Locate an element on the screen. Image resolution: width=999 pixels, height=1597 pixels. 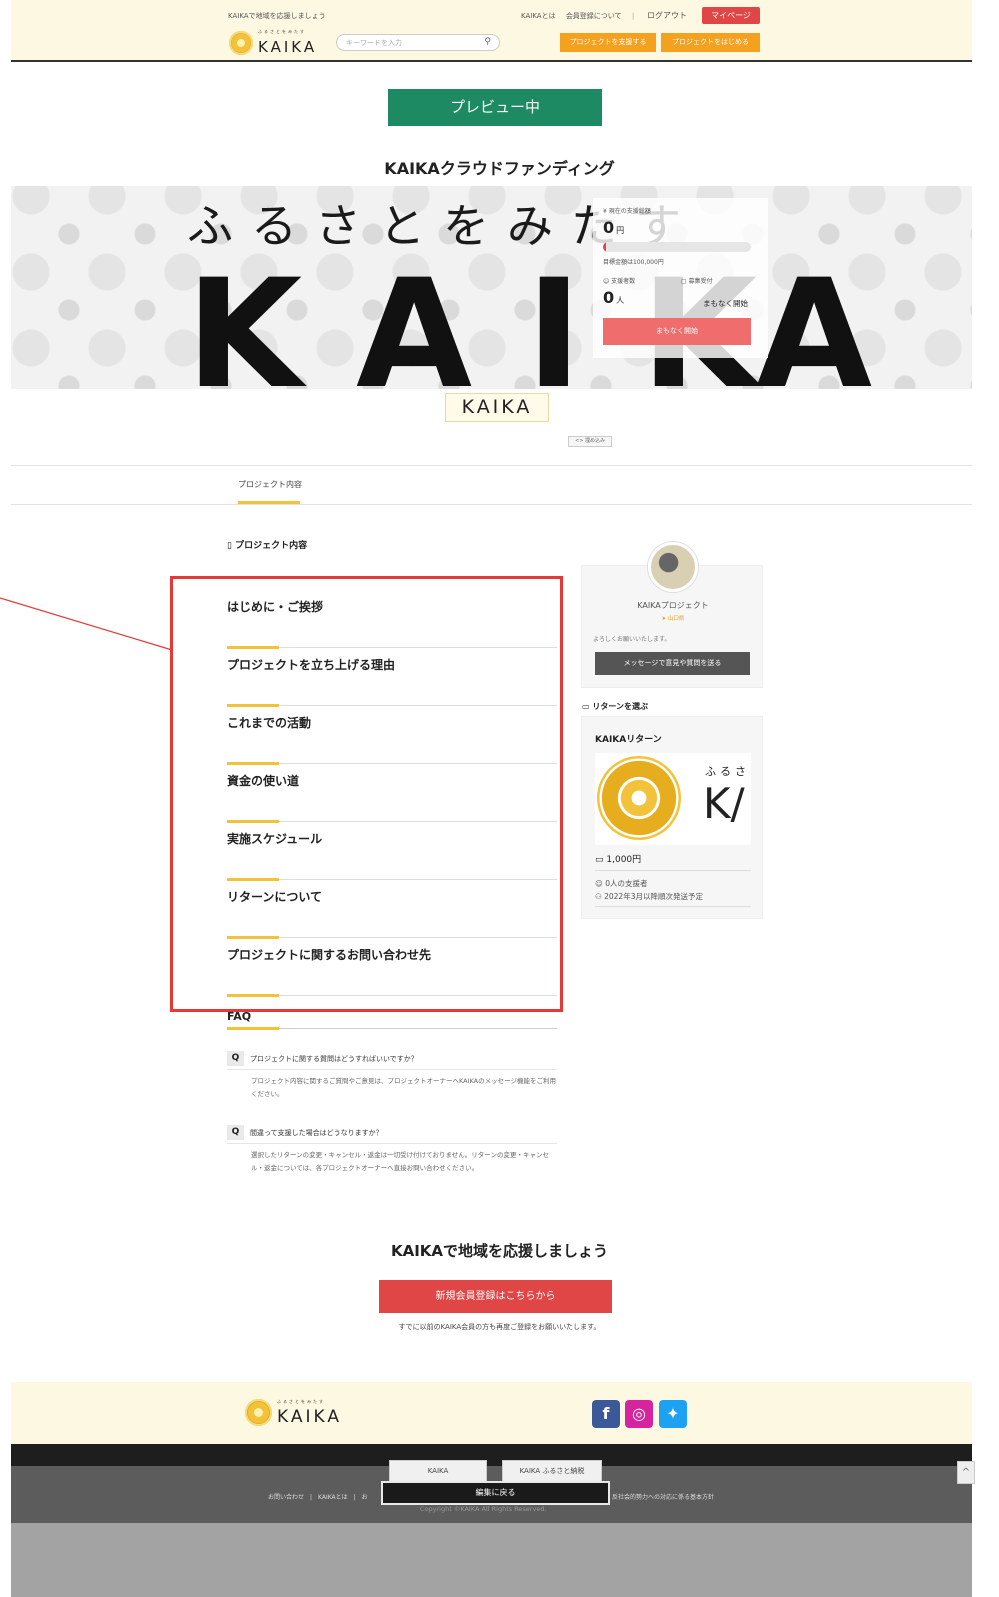
goal-amount: 目標金額は100,000円 is located at coordinates (633, 262).